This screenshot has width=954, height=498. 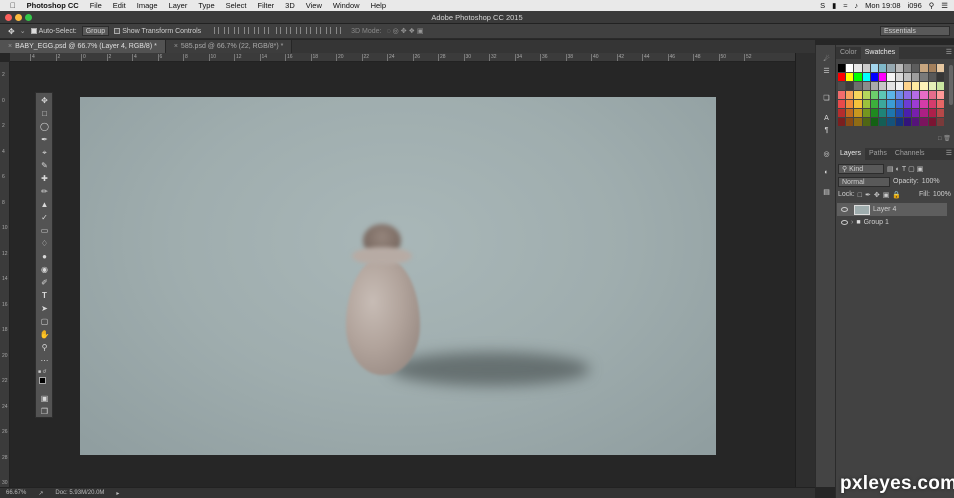 I want to click on tab-swatches: Swatches, so click(x=880, y=53).